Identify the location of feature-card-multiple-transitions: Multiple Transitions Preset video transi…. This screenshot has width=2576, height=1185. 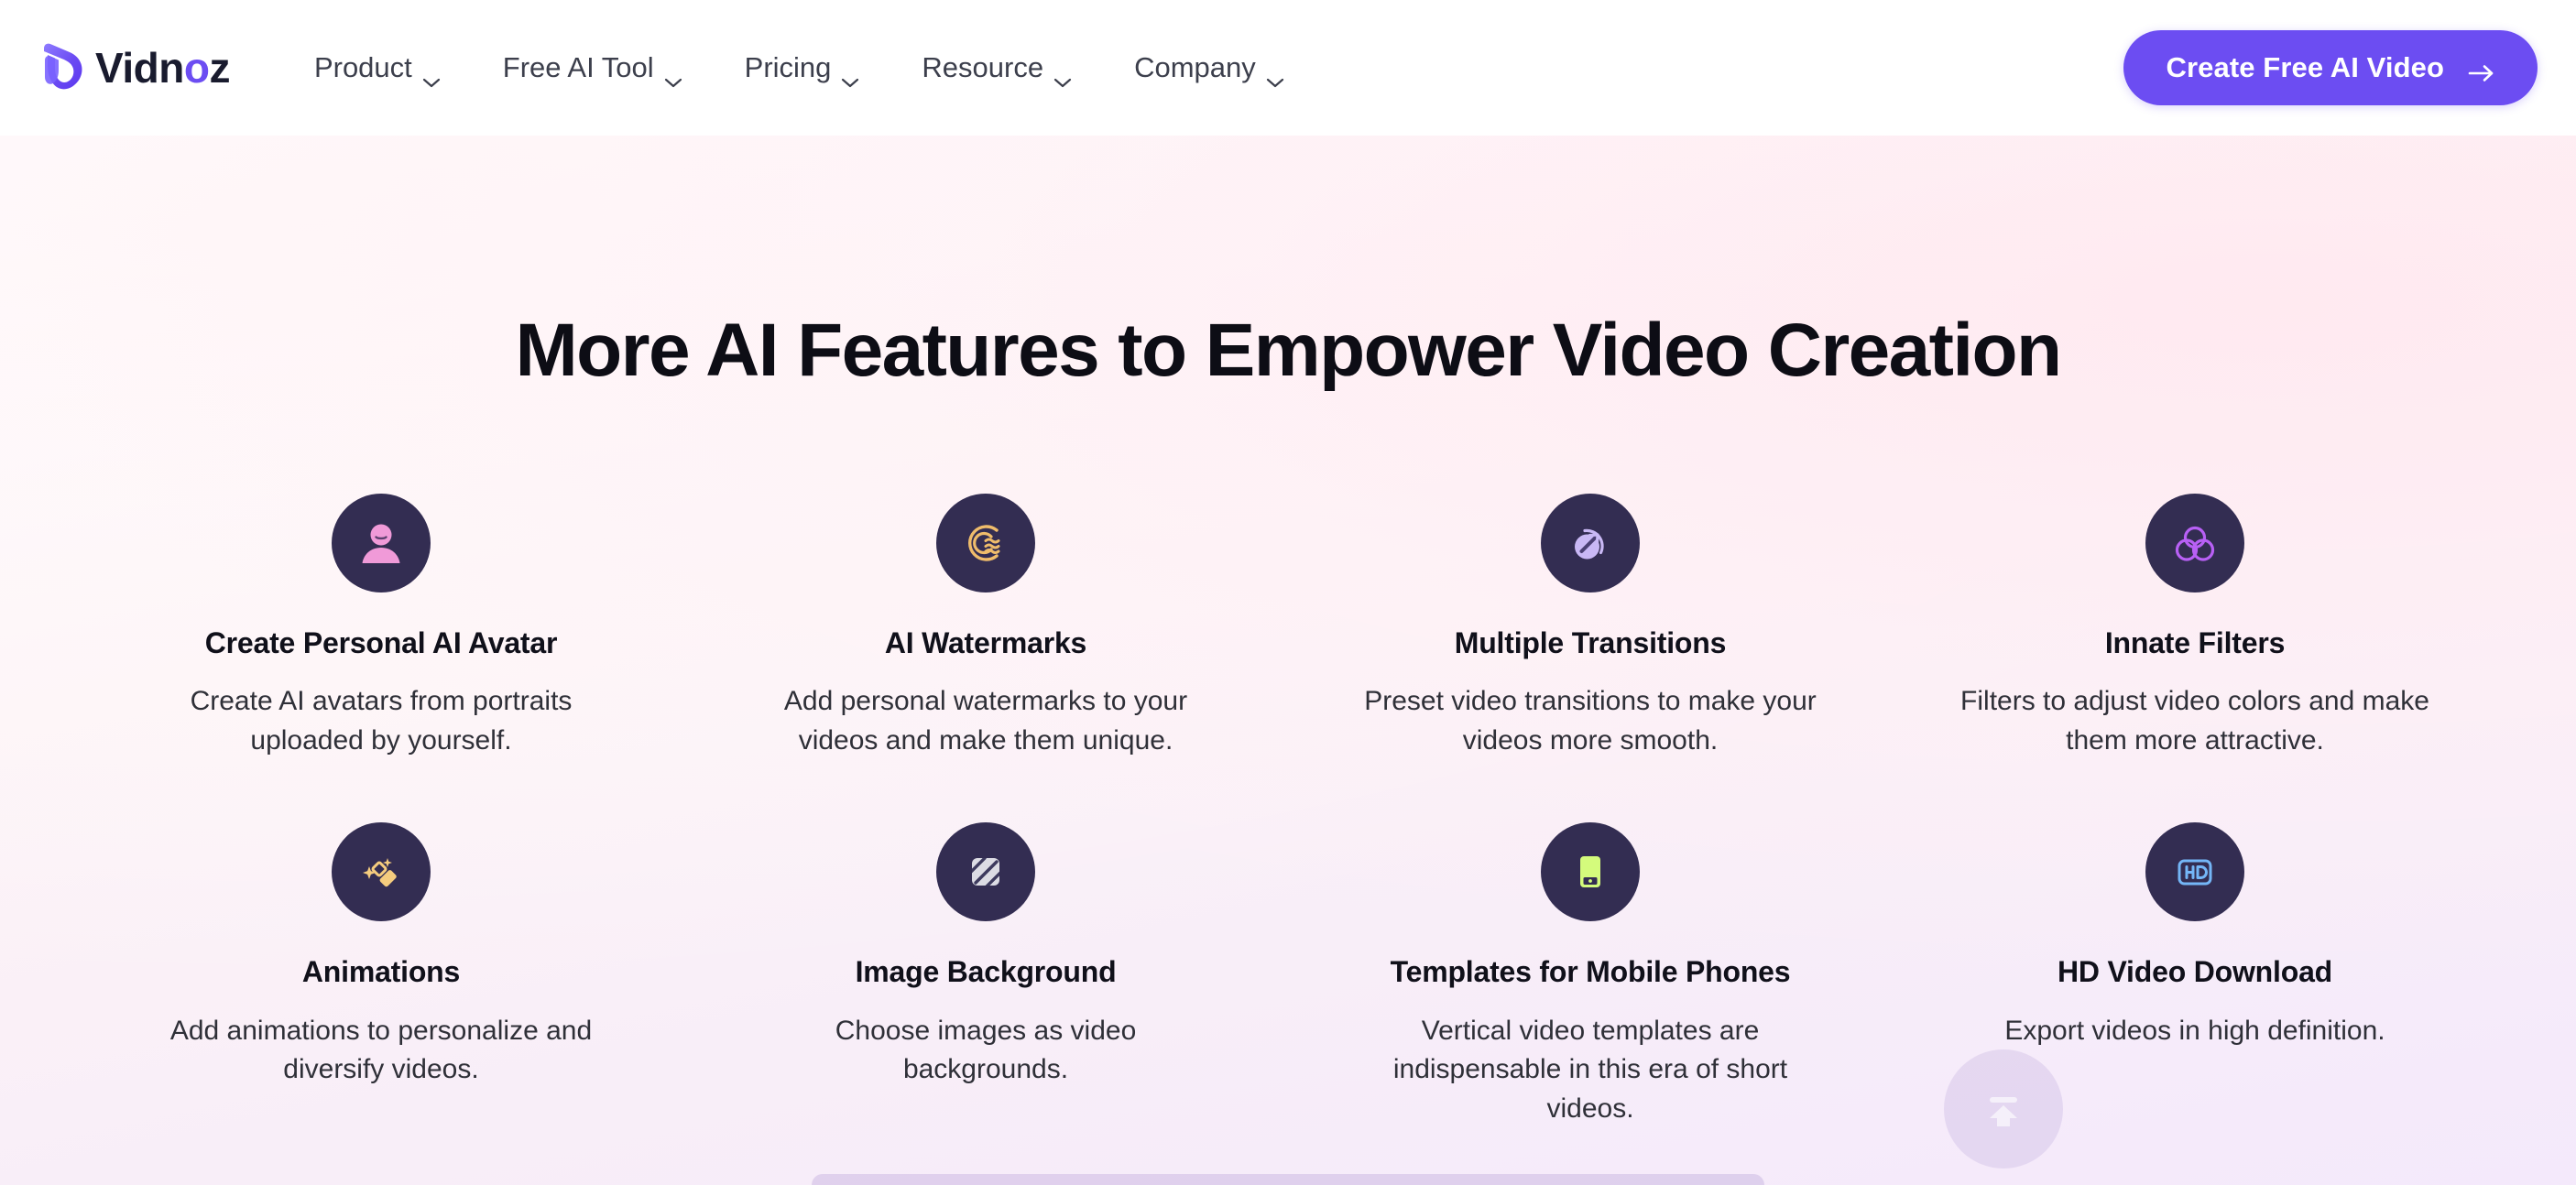
(1591, 627).